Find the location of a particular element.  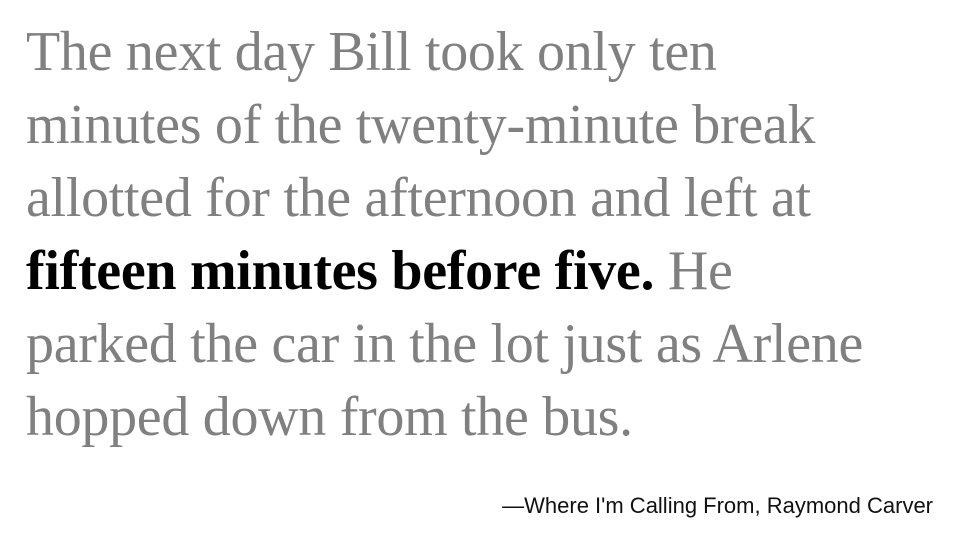

quote-line-3: allotted for the afternoon and left at is located at coordinates (418, 198).